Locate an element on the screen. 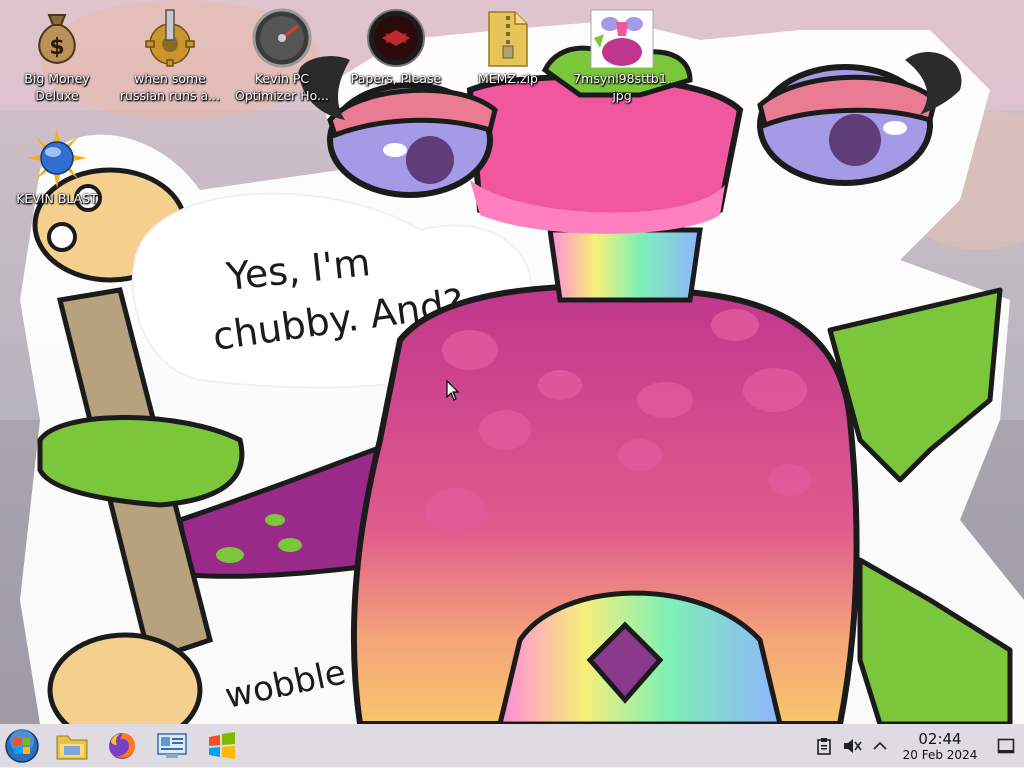 This screenshot has height=768, width=1024. money-bag-icon: $ is located at coordinates (57, 38).